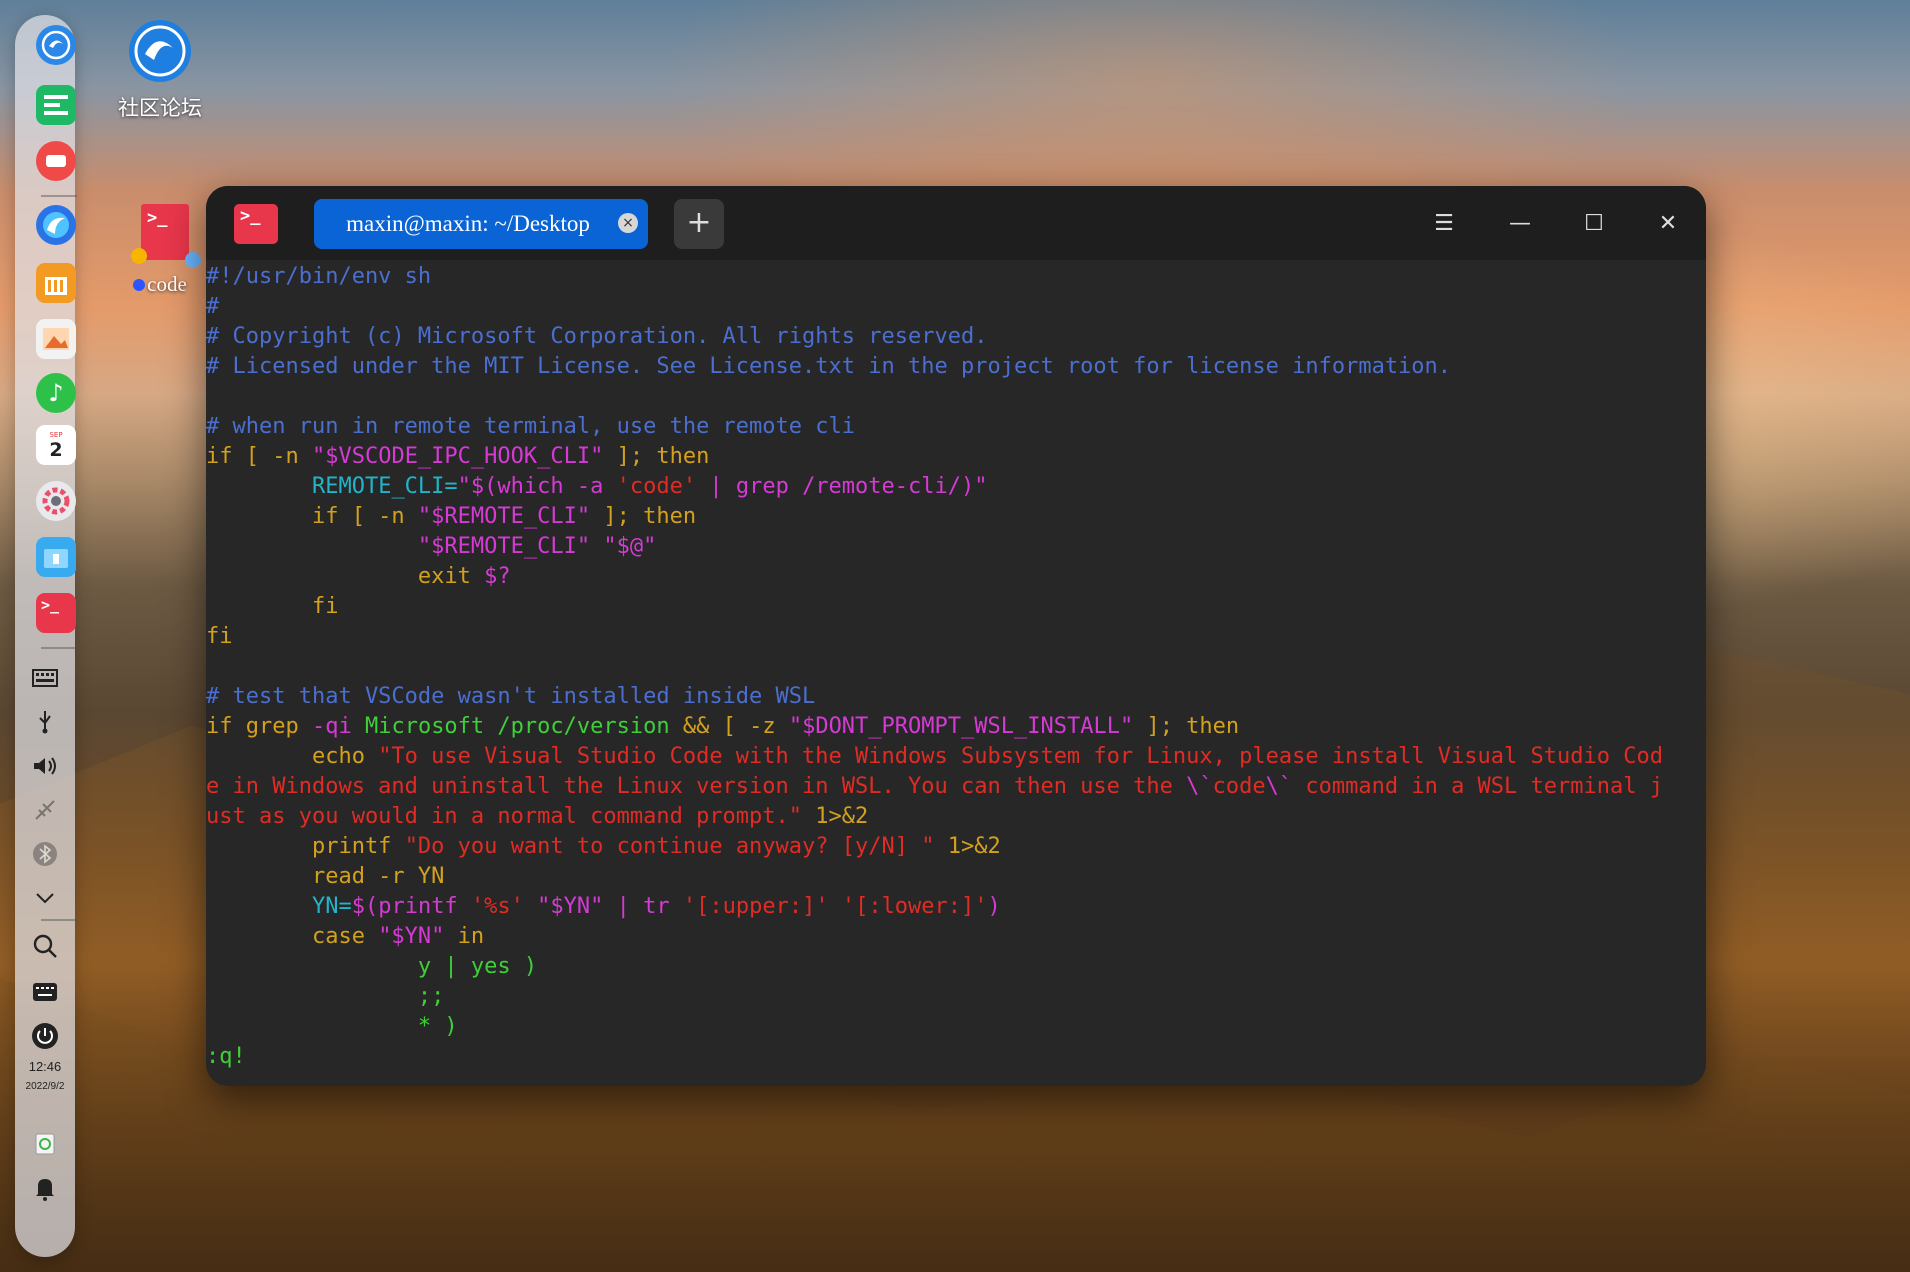 The height and width of the screenshot is (1272, 1910). I want to click on keyboard-layout-icon, so click(45, 678).